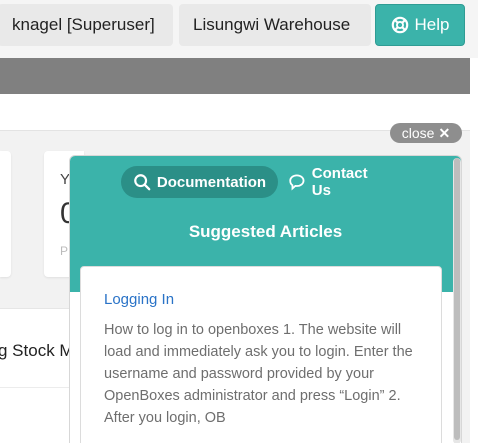 This screenshot has height=443, width=478. What do you see at coordinates (142, 182) in the screenshot?
I see `search-icon` at bounding box center [142, 182].